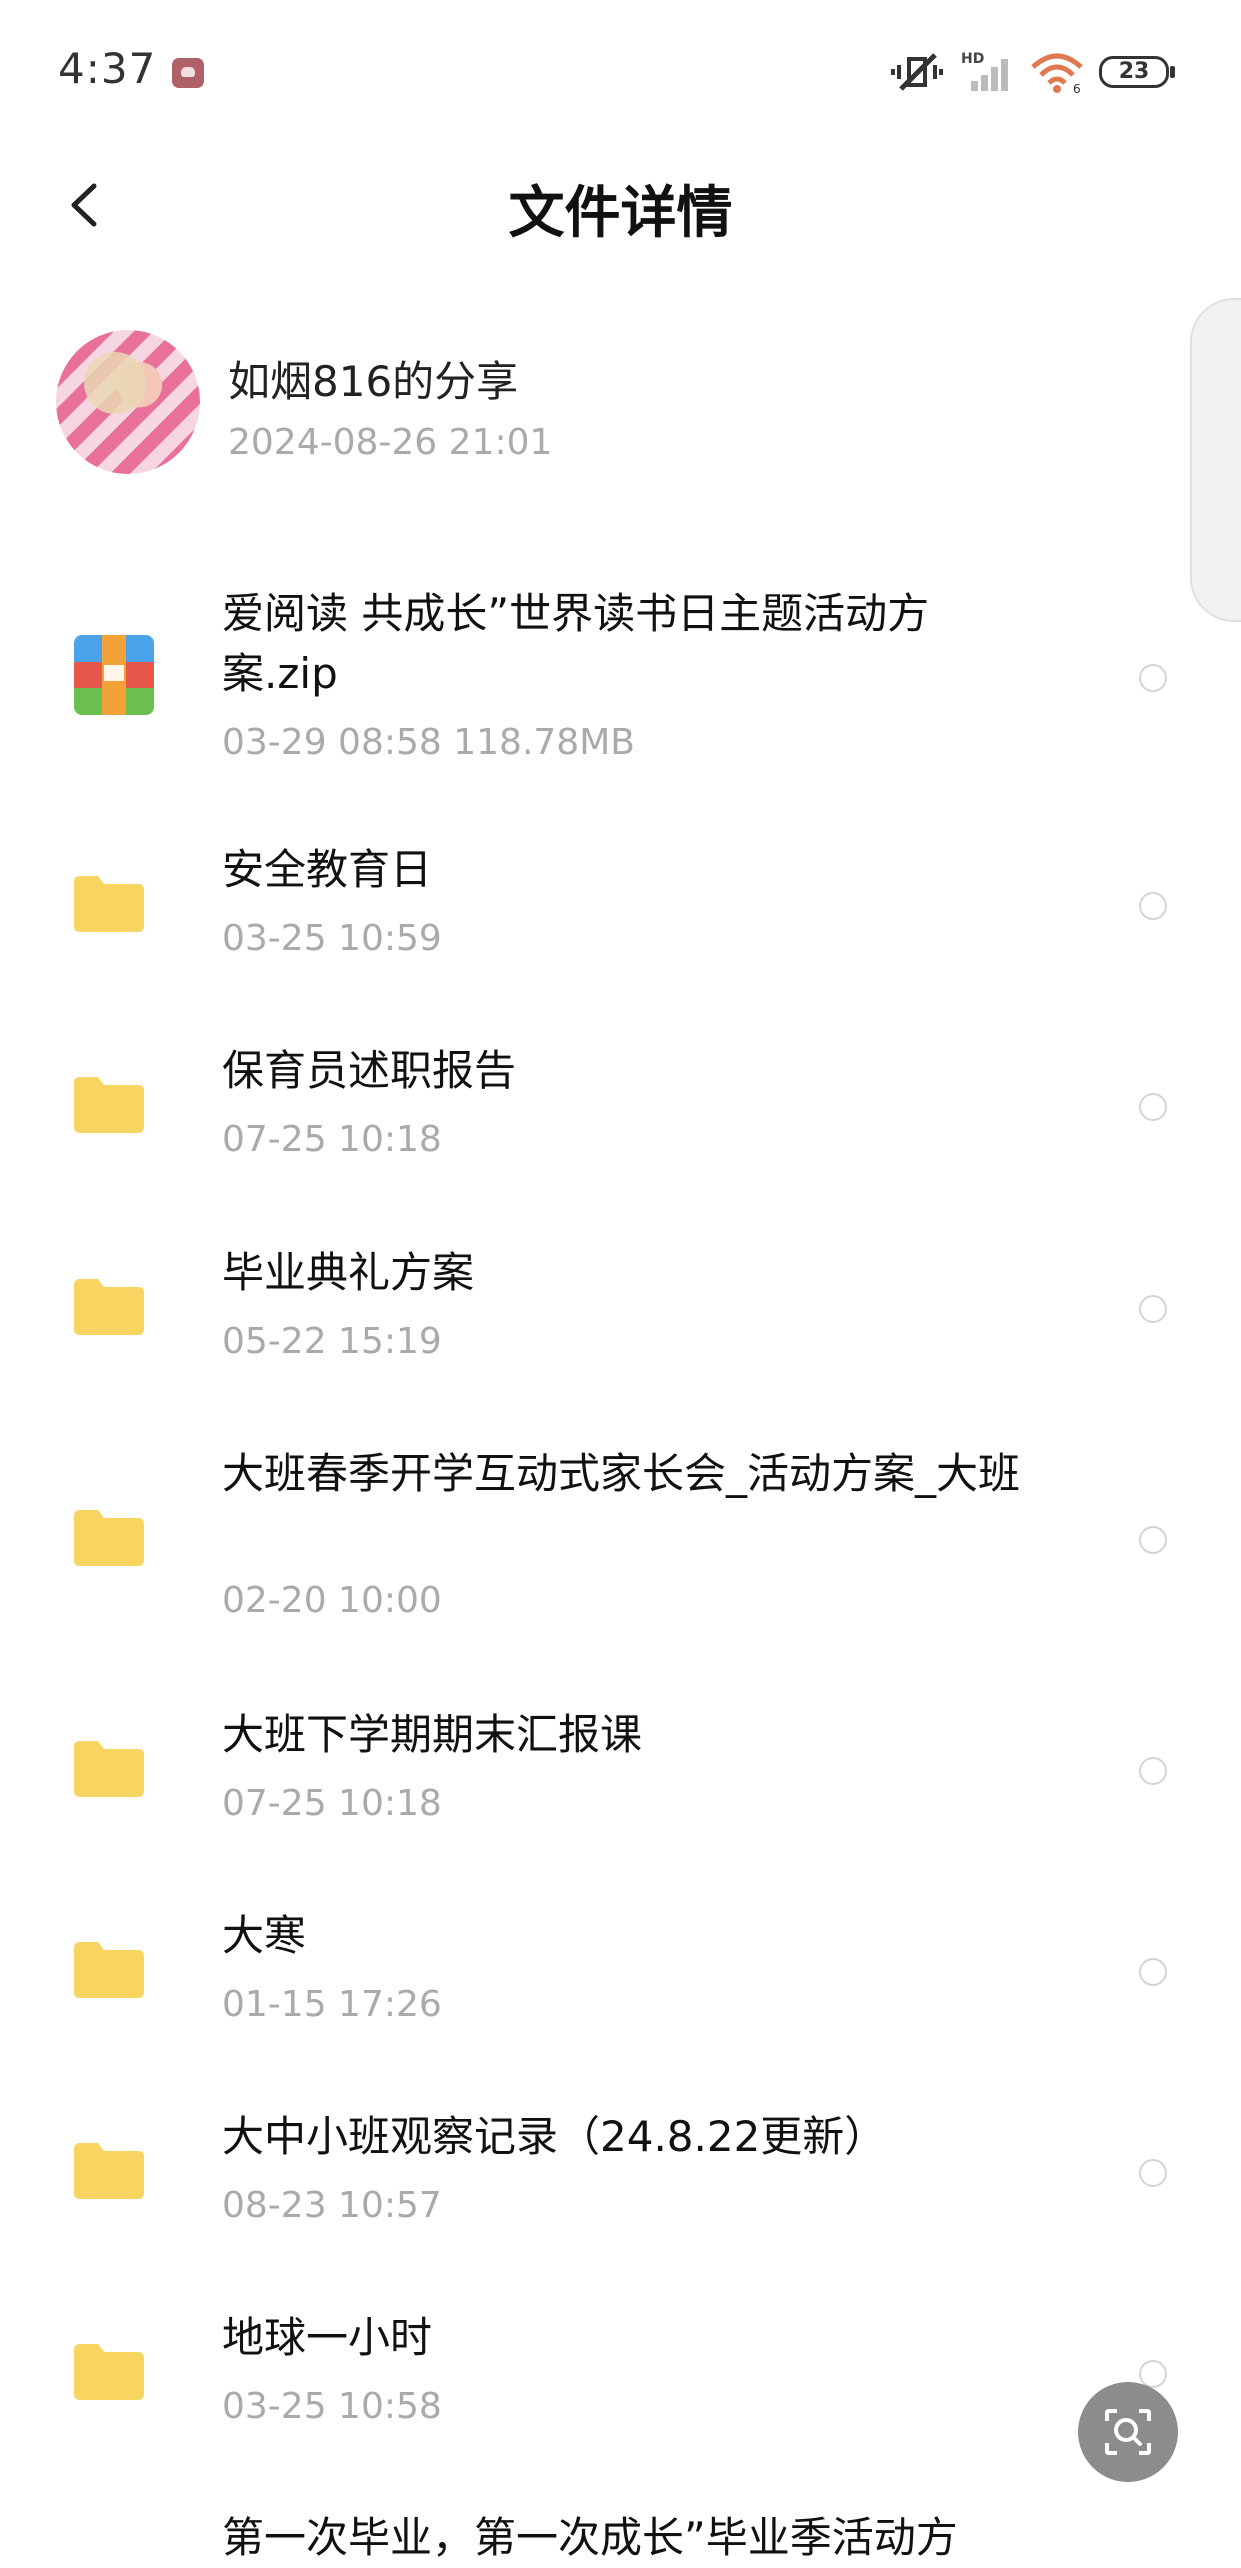 This screenshot has height=2568, width=1241. Describe the element at coordinates (332, 2406) in the screenshot. I see `file-meta: 03-25 10:58` at that location.